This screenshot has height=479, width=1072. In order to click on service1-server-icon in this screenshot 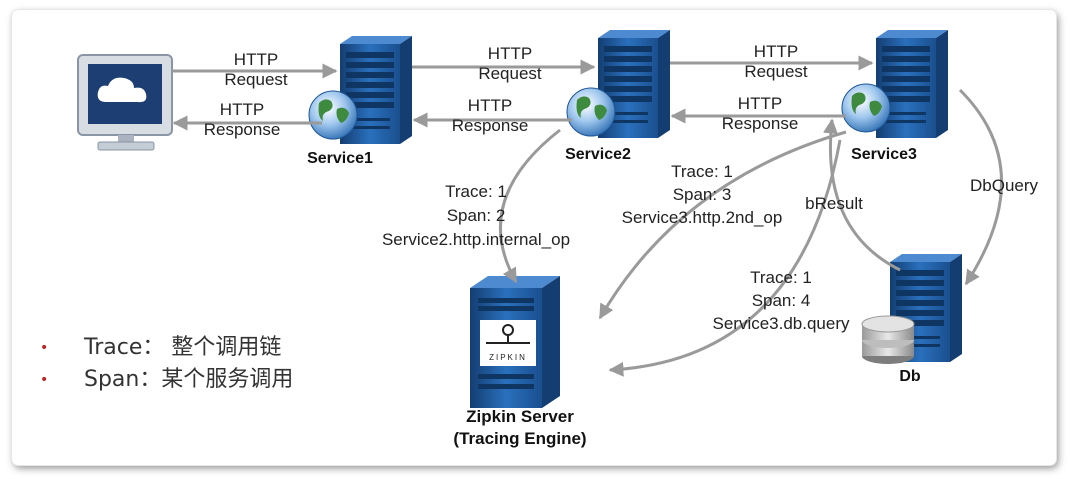, I will do `click(360, 90)`.